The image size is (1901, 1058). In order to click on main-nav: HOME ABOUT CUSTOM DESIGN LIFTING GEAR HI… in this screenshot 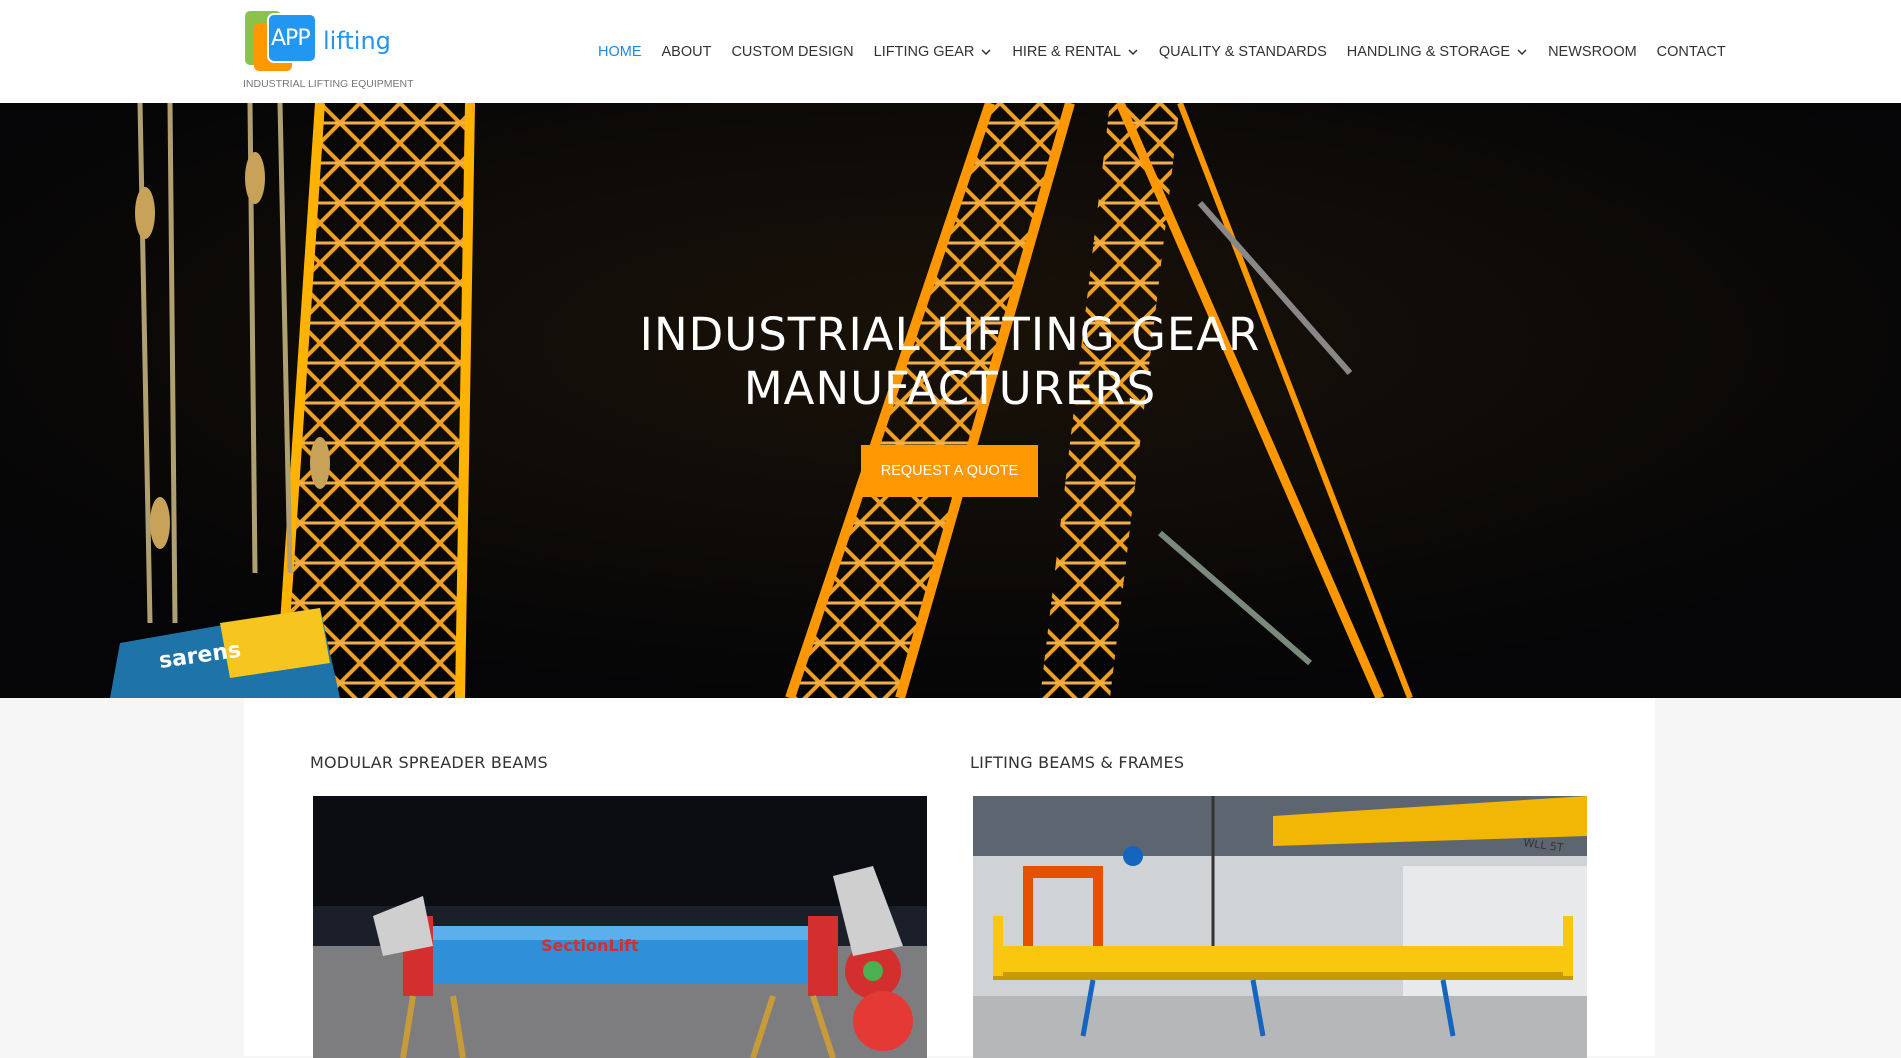, I will do `click(1162, 51)`.